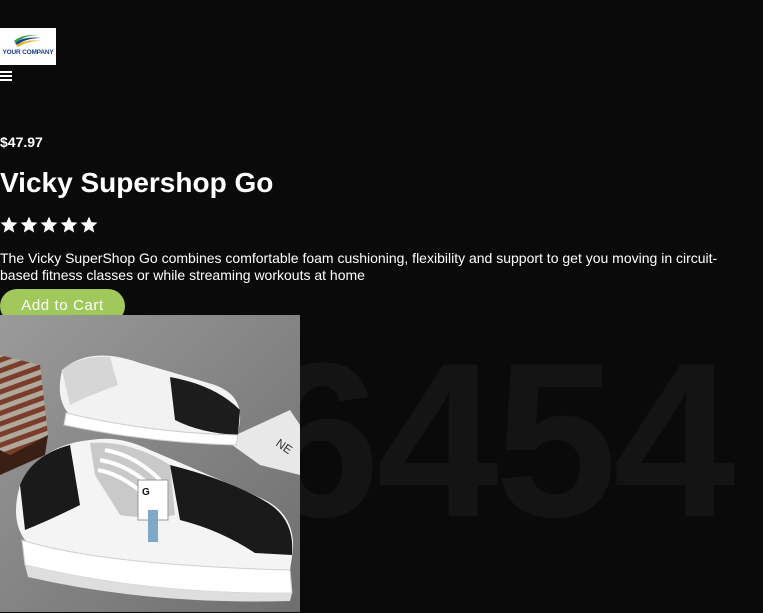 The width and height of the screenshot is (763, 613). Describe the element at coordinates (137, 182) in the screenshot. I see `product-title: Vicky Supershop Go` at that location.